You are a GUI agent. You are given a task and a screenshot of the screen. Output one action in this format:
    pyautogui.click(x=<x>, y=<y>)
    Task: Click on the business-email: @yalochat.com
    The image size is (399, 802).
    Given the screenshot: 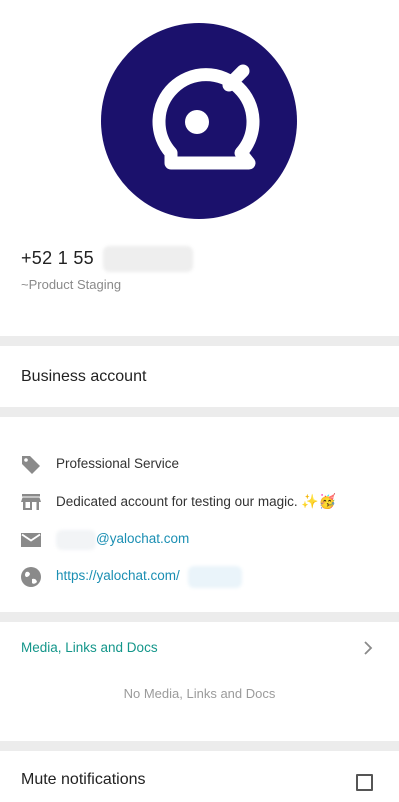 What is the action you would take?
    pyautogui.click(x=142, y=538)
    